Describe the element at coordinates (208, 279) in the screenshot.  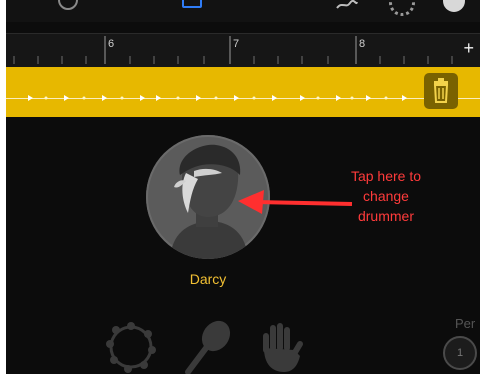
I see `drummer-name-label: Darcy` at that location.